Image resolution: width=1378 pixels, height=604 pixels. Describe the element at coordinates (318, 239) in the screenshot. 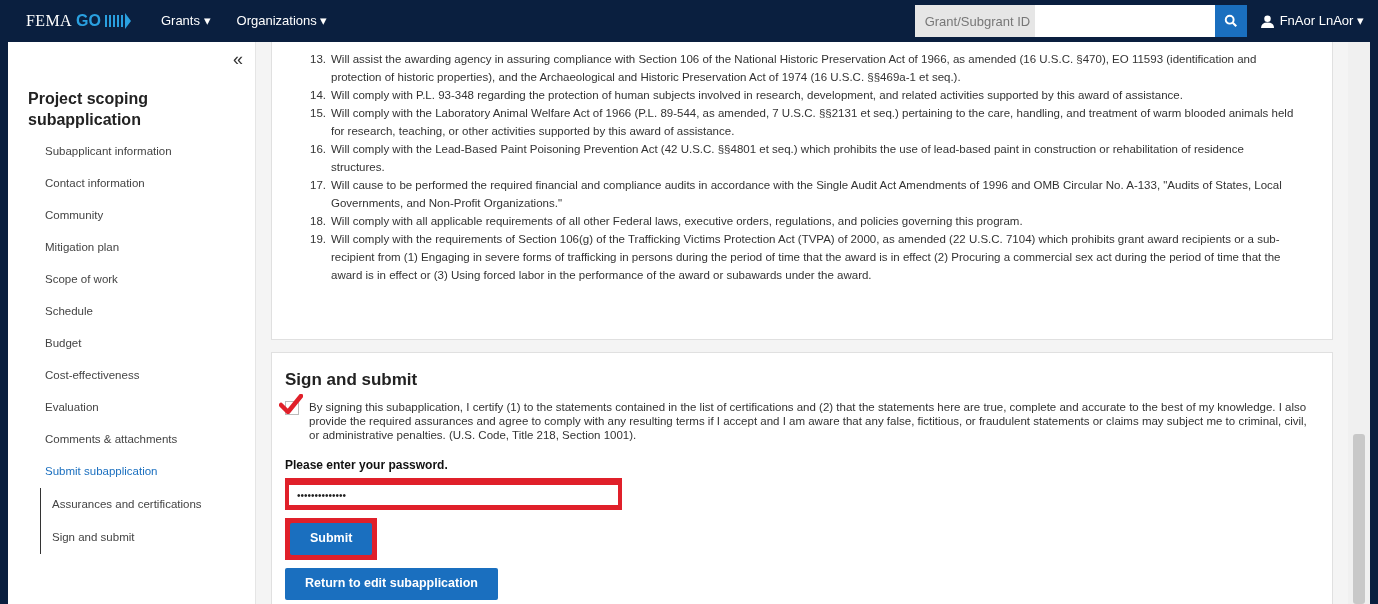

I see `list-number: 19.` at that location.